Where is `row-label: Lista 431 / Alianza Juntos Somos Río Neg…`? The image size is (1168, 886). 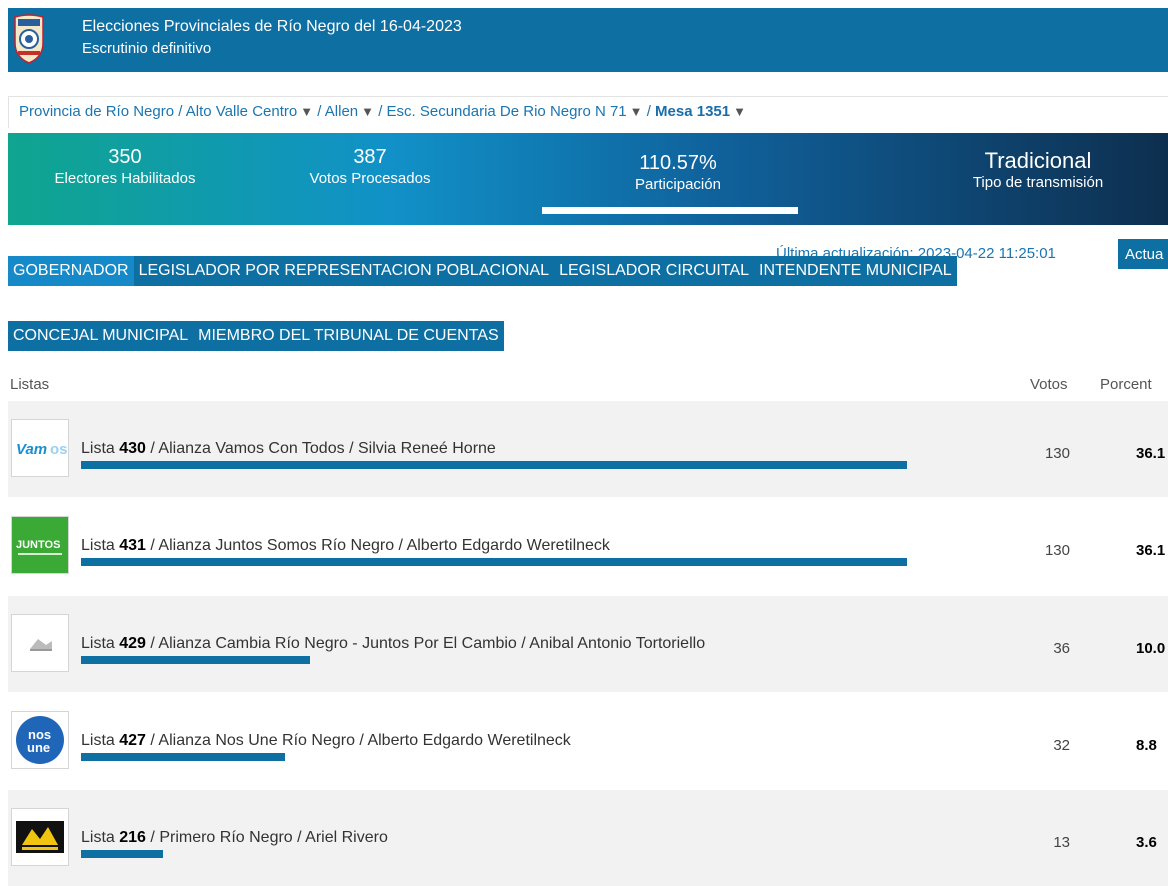
row-label: Lista 431 / Alianza Juntos Somos Río Neg… is located at coordinates (345, 545).